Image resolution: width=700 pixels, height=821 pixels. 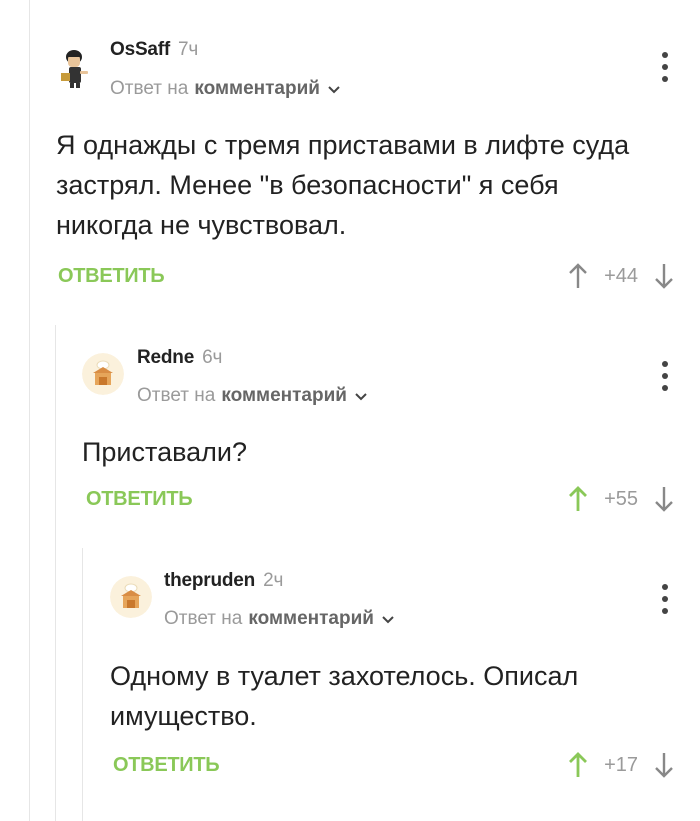 I want to click on vote-controls: +17, so click(x=621, y=765).